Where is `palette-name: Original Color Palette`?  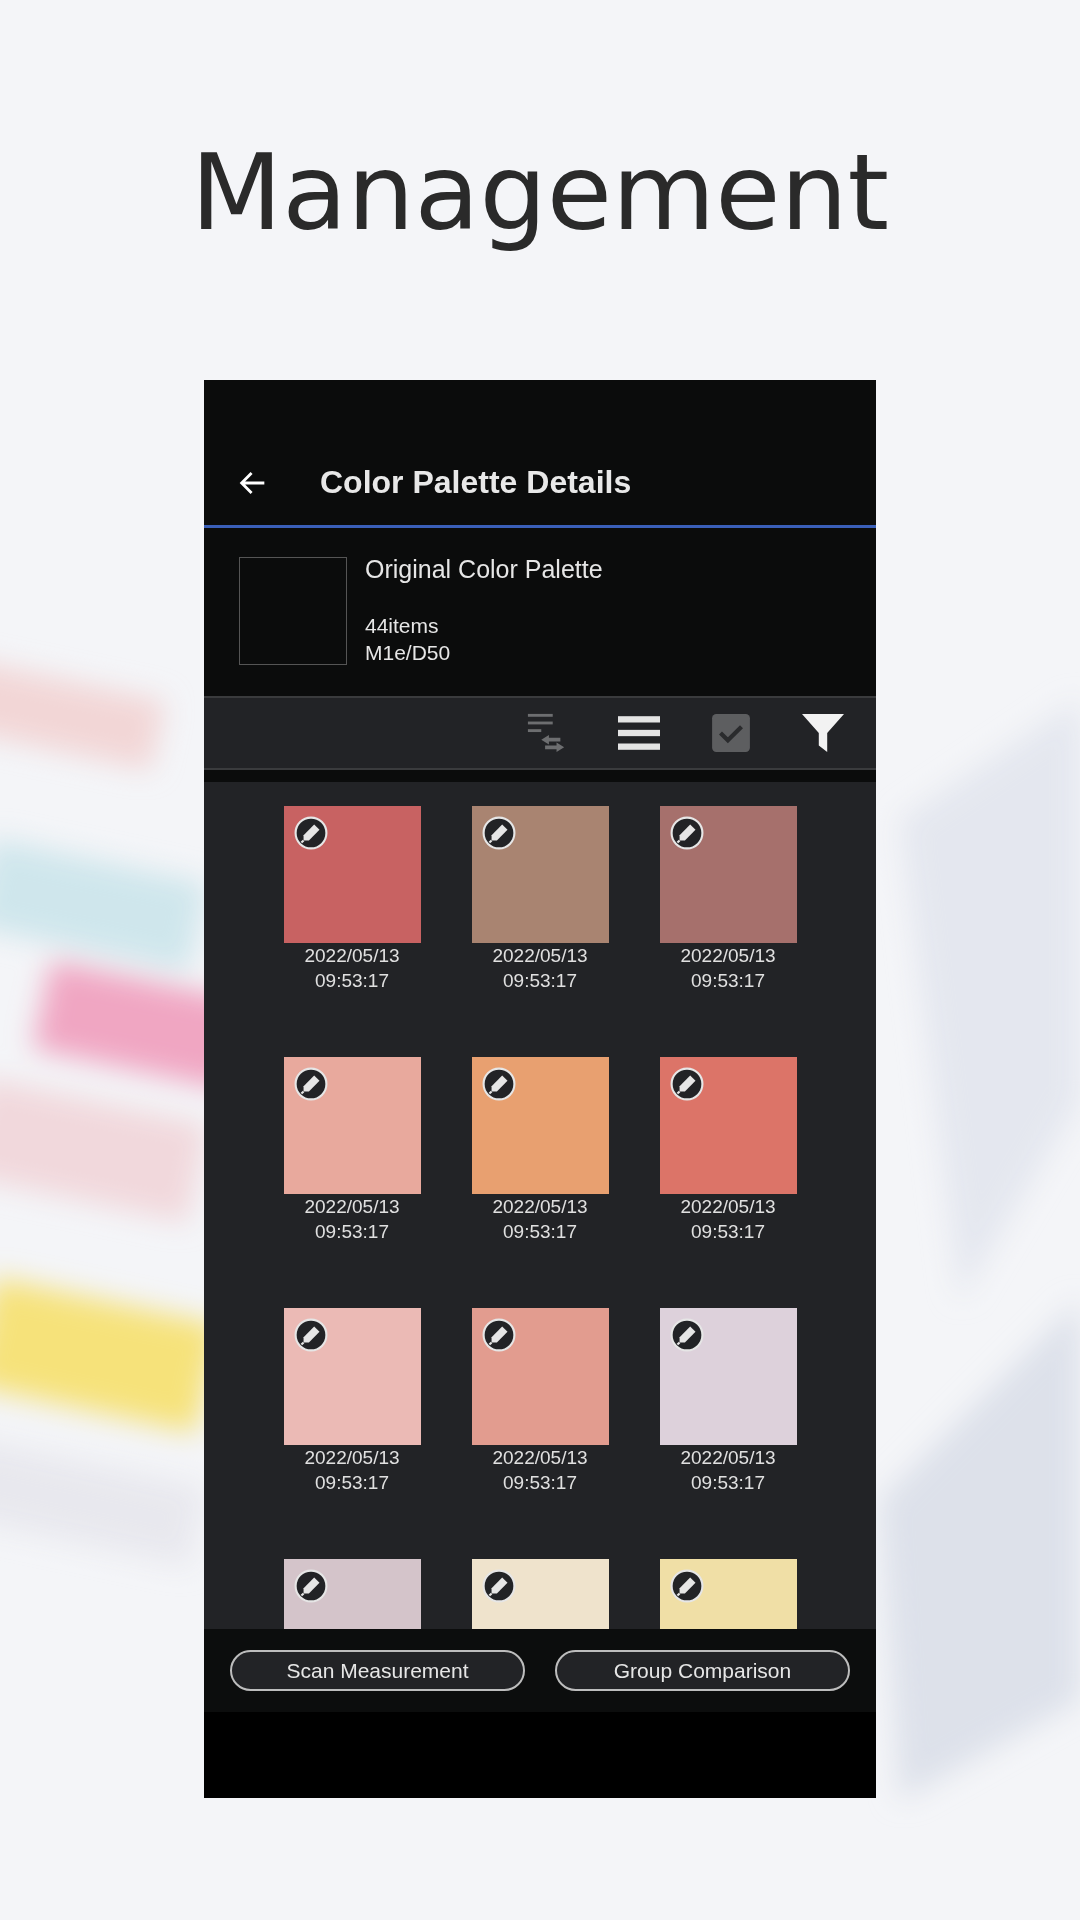
palette-name: Original Color Palette is located at coordinates (484, 569).